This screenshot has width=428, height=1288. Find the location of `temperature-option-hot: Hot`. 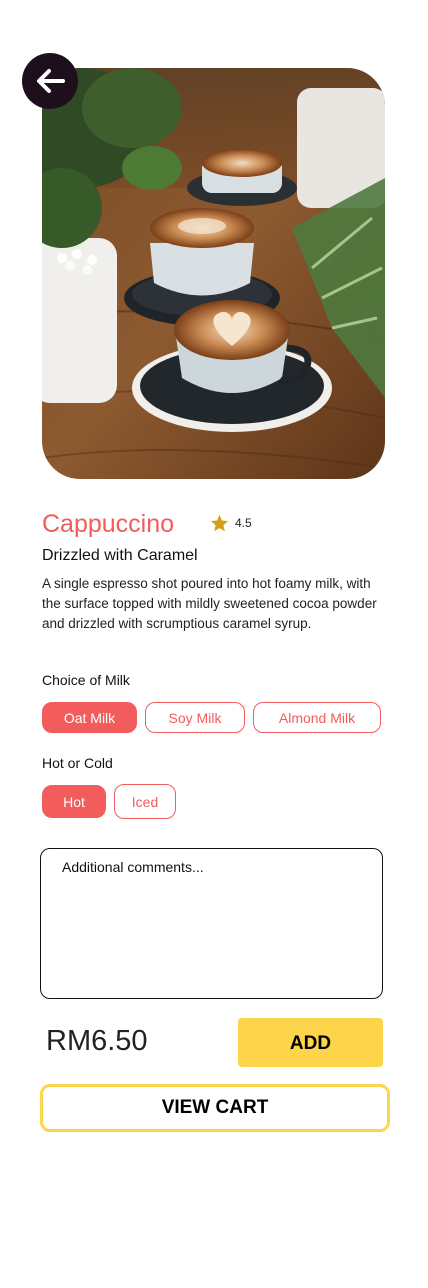

temperature-option-hot: Hot is located at coordinates (74, 801).